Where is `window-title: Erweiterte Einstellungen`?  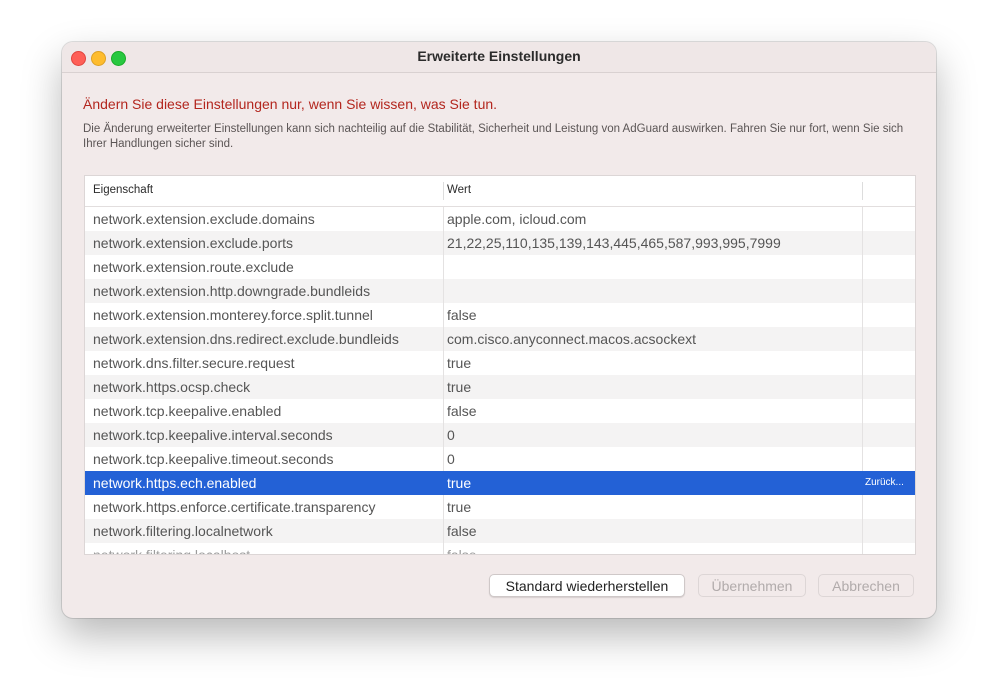
window-title: Erweiterte Einstellungen is located at coordinates (499, 56).